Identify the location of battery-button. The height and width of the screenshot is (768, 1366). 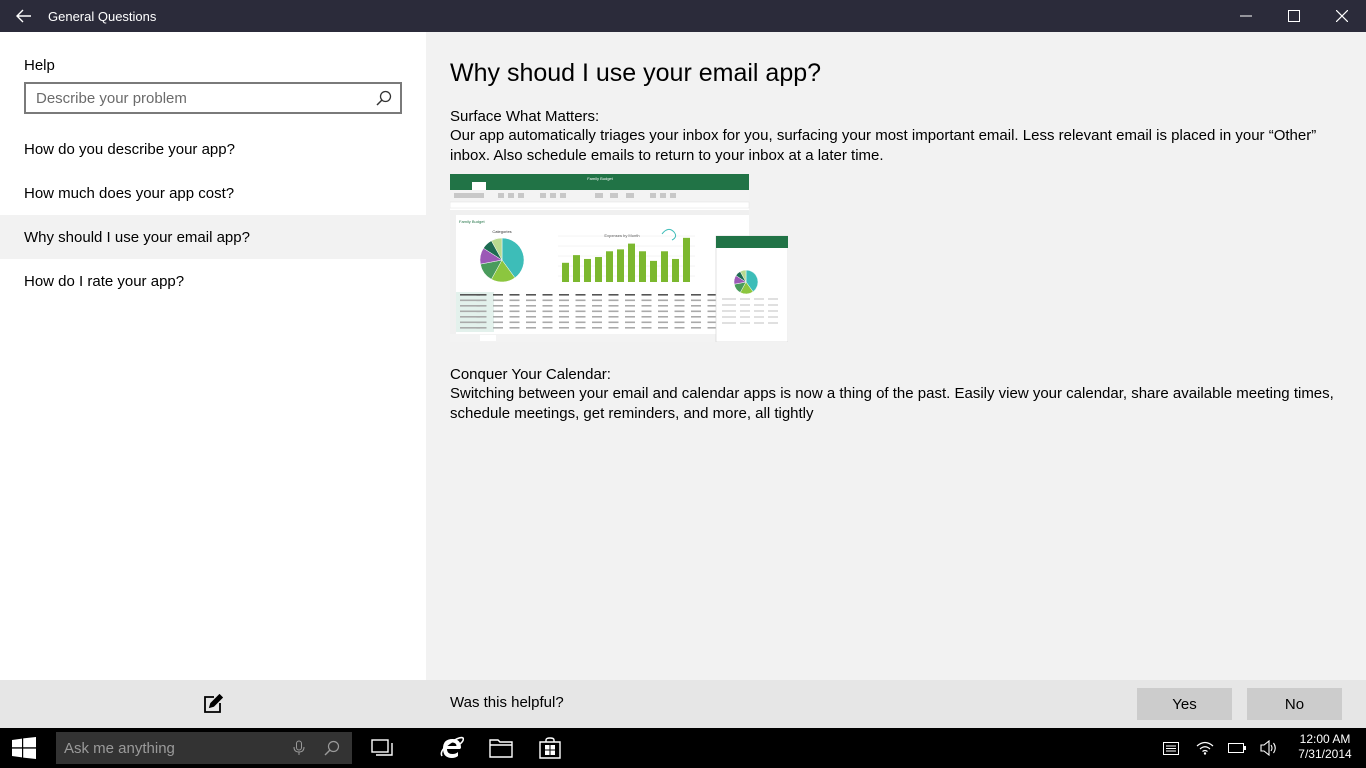
(1237, 748).